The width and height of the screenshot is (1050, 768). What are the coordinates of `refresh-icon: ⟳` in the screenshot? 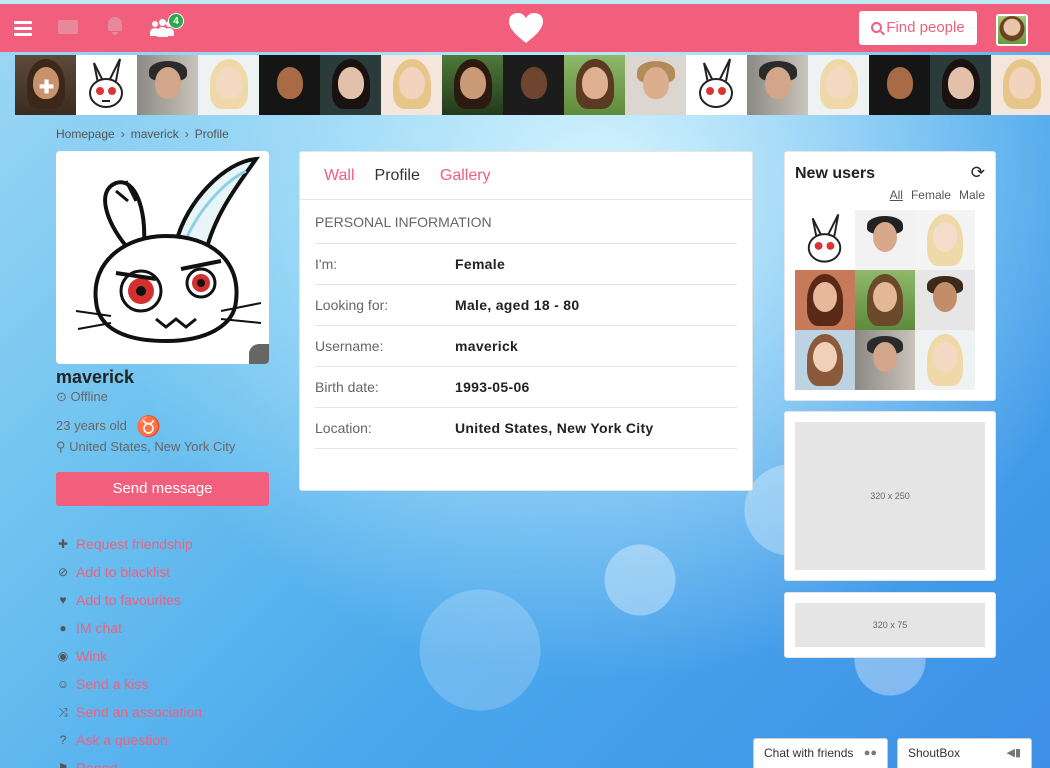 It's located at (978, 173).